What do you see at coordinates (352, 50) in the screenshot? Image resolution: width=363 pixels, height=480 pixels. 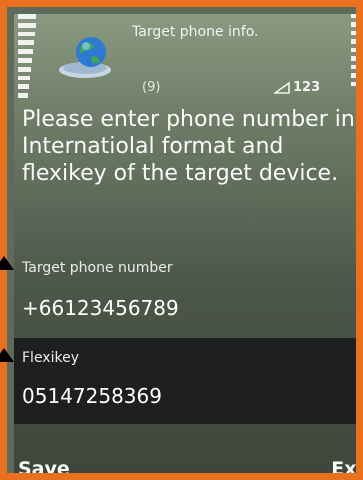 I see `battery-level-icon` at bounding box center [352, 50].